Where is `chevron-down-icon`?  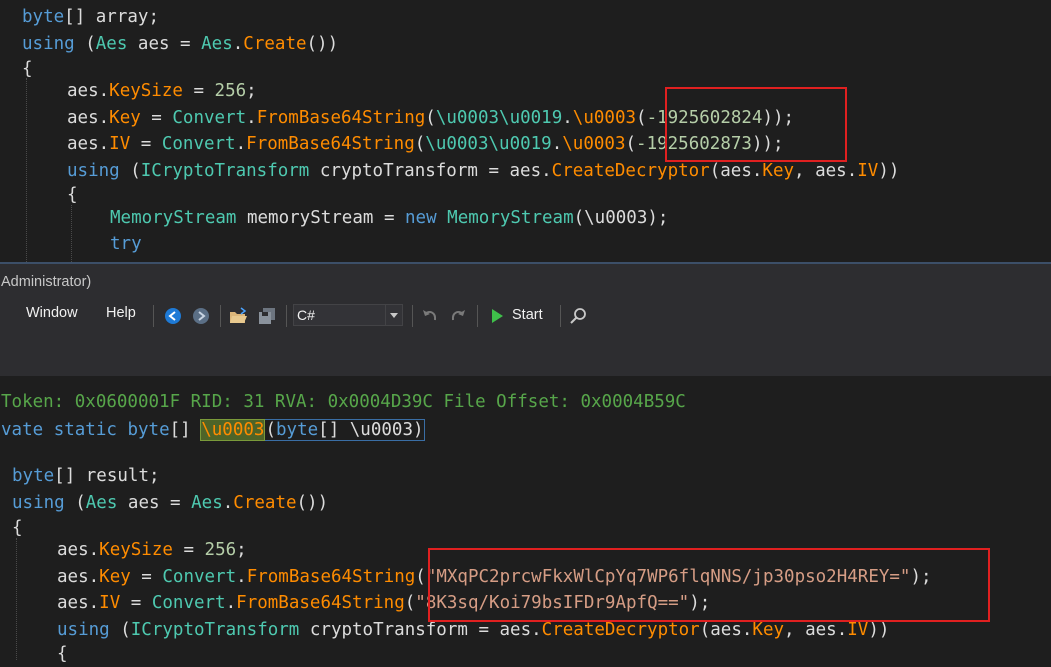 chevron-down-icon is located at coordinates (393, 315).